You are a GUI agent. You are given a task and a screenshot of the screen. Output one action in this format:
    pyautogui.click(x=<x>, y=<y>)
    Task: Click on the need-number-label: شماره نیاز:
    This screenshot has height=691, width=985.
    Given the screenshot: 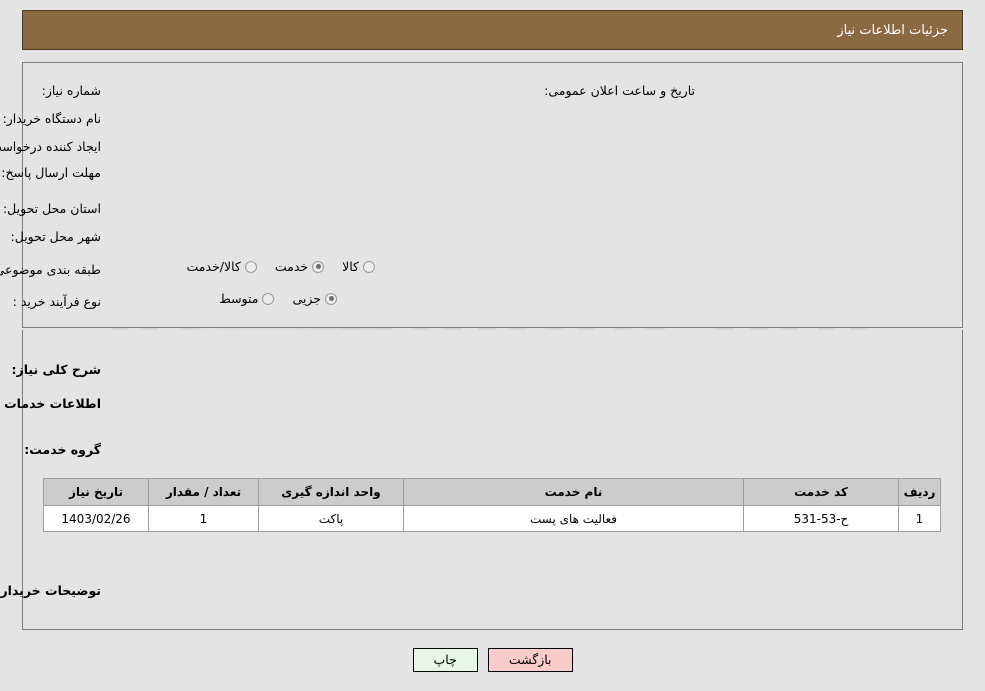 What is the action you would take?
    pyautogui.click(x=71, y=90)
    